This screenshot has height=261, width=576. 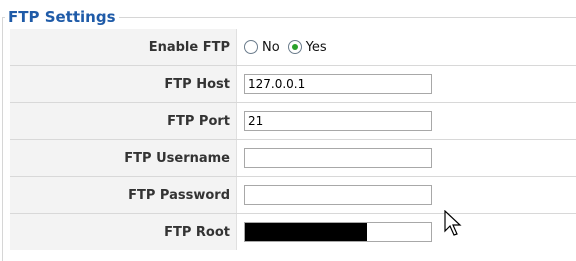 I want to click on label-ftp-password: FTP Password, so click(x=123, y=195).